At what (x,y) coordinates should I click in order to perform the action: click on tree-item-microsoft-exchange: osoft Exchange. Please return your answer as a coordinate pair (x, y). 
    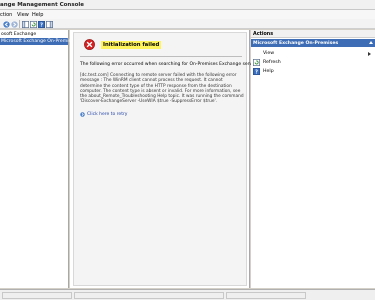
    Looking at the image, I should click on (34, 34).